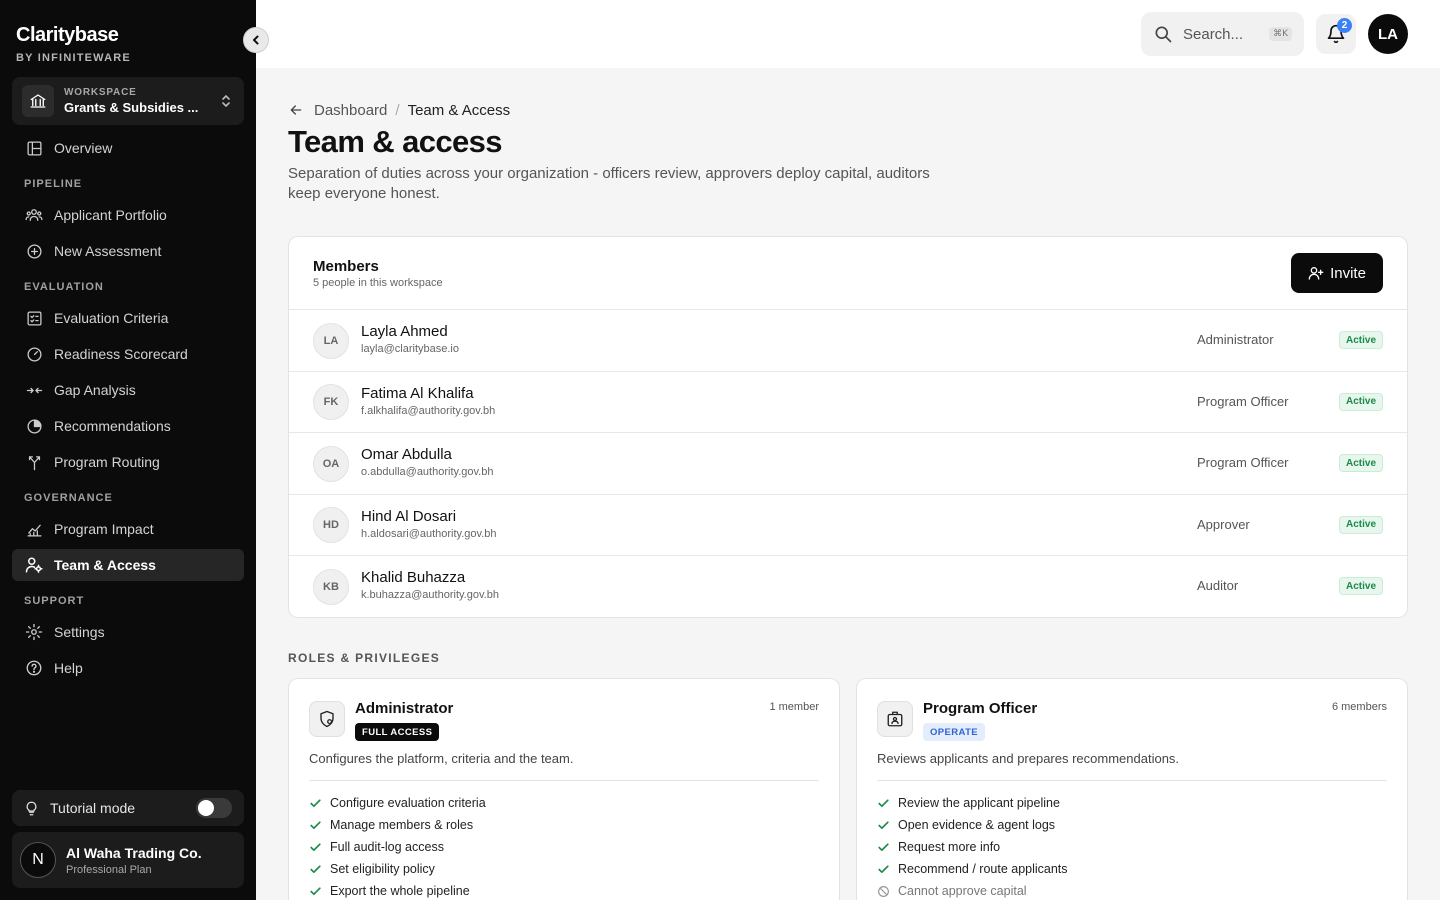  I want to click on sidebar-item-applicant-portfolio: Applicant Portfolio, so click(128, 215).